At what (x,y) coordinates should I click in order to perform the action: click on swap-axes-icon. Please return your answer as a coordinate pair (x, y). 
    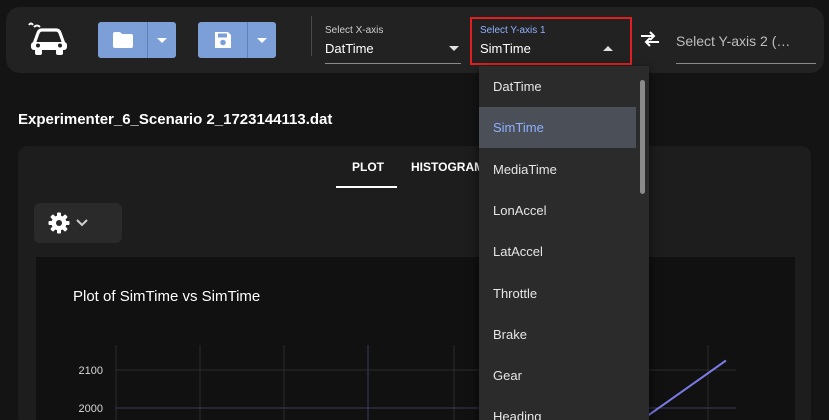
    Looking at the image, I should click on (650, 39).